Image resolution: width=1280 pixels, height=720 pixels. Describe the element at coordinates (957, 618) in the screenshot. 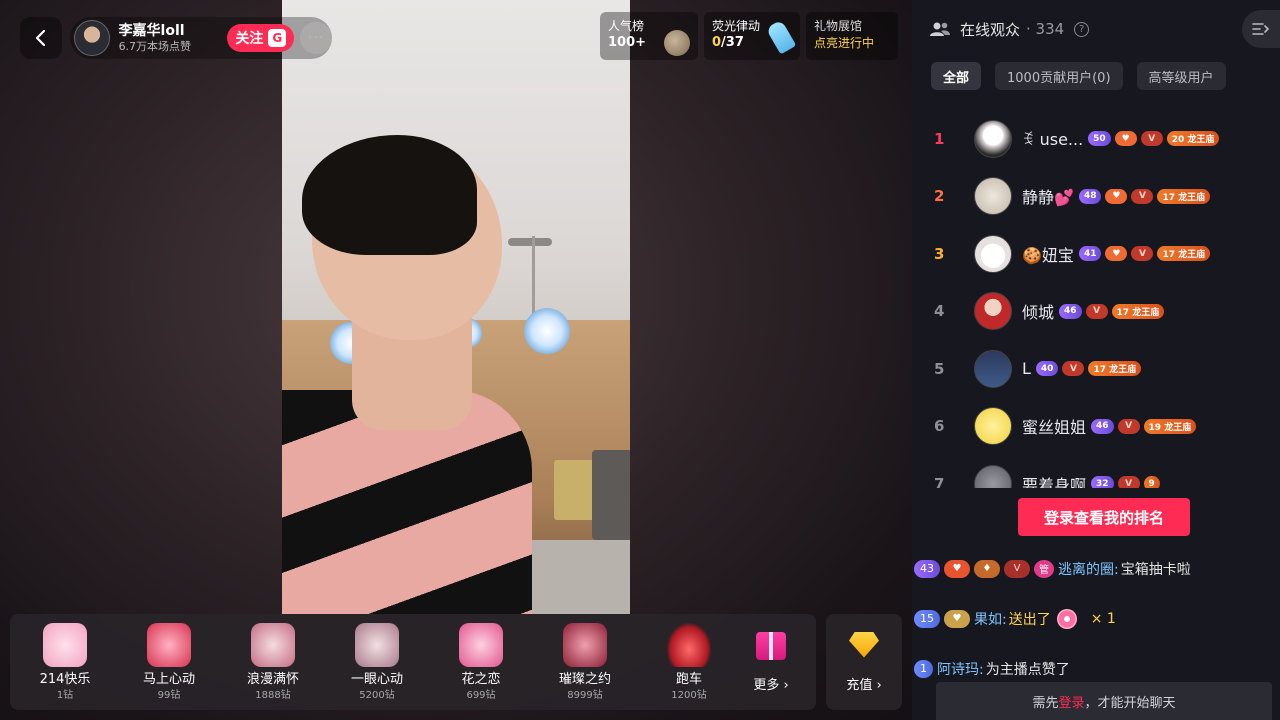

I see `medal-icon: ♥` at that location.